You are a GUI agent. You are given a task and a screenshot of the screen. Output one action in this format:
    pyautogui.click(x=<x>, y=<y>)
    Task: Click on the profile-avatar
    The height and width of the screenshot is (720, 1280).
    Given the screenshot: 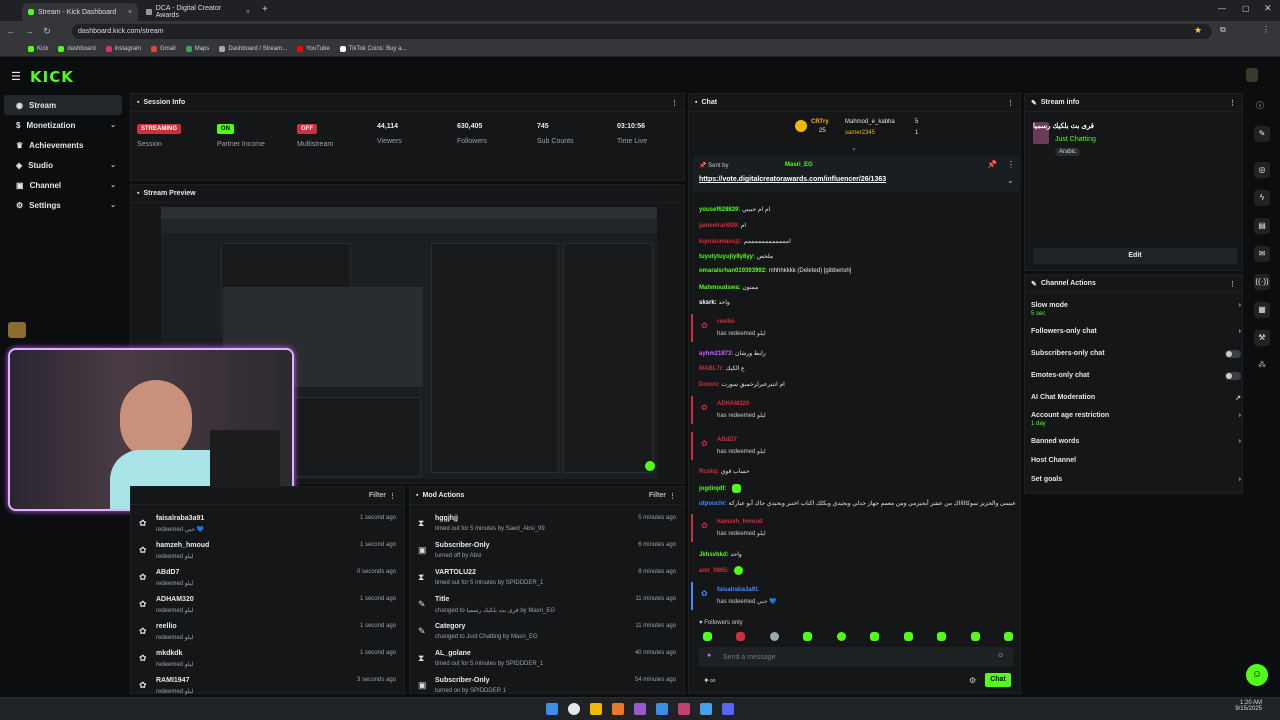 What is the action you would take?
    pyautogui.click(x=1252, y=75)
    